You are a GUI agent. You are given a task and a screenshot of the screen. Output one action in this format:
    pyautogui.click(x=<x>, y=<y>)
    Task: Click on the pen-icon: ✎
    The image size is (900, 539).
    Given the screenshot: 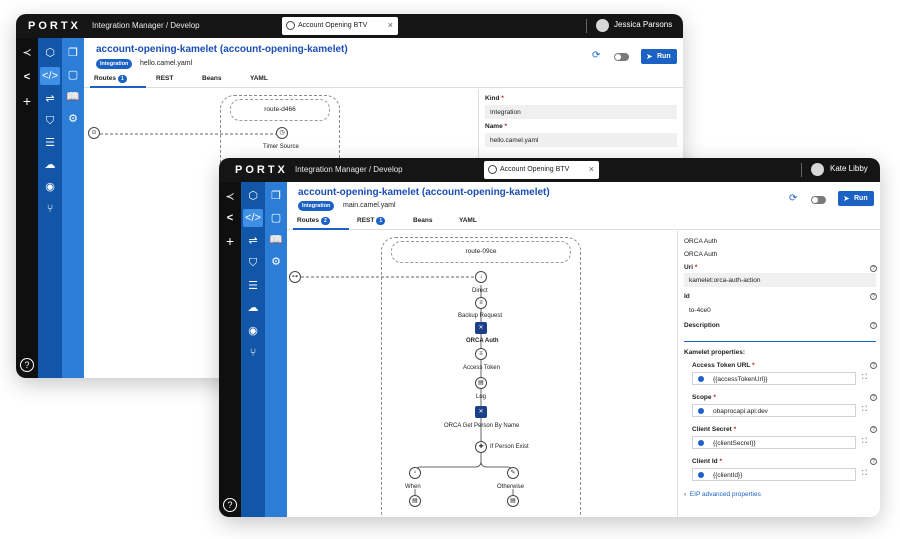 What is the action you would take?
    pyautogui.click(x=513, y=473)
    